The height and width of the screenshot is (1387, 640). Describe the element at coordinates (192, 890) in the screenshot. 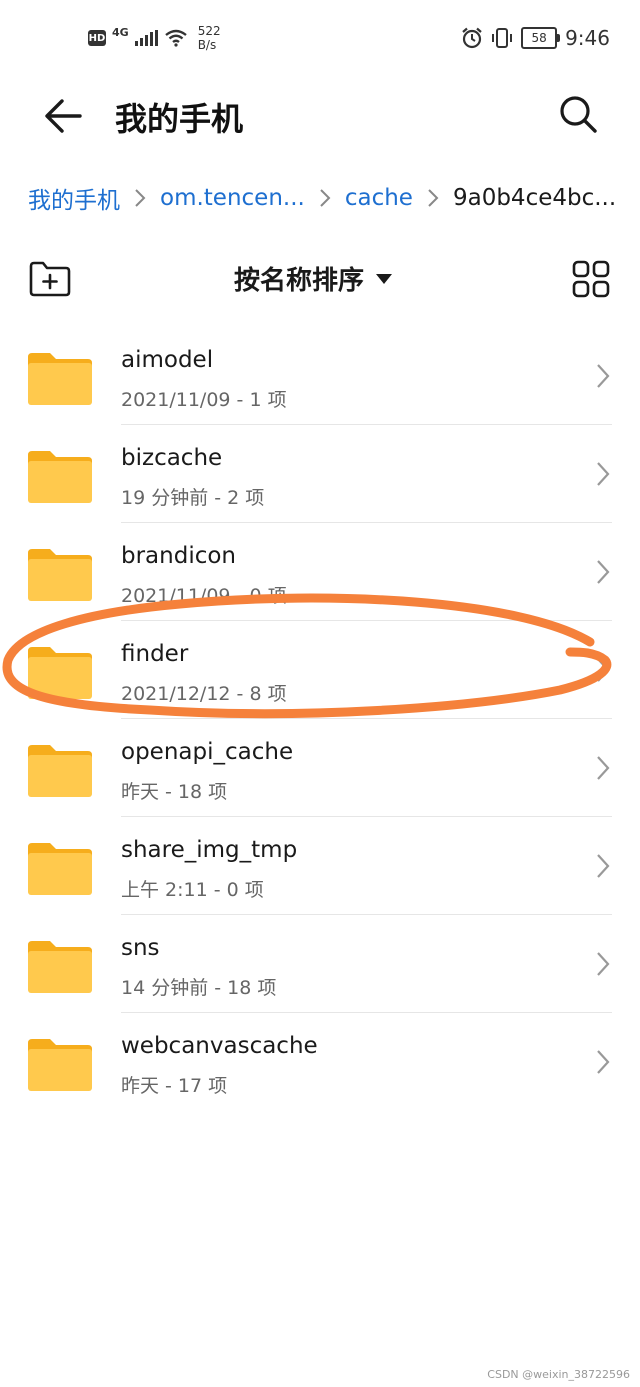

I see `folder-meta: 上午 2:11 - 0 项` at that location.